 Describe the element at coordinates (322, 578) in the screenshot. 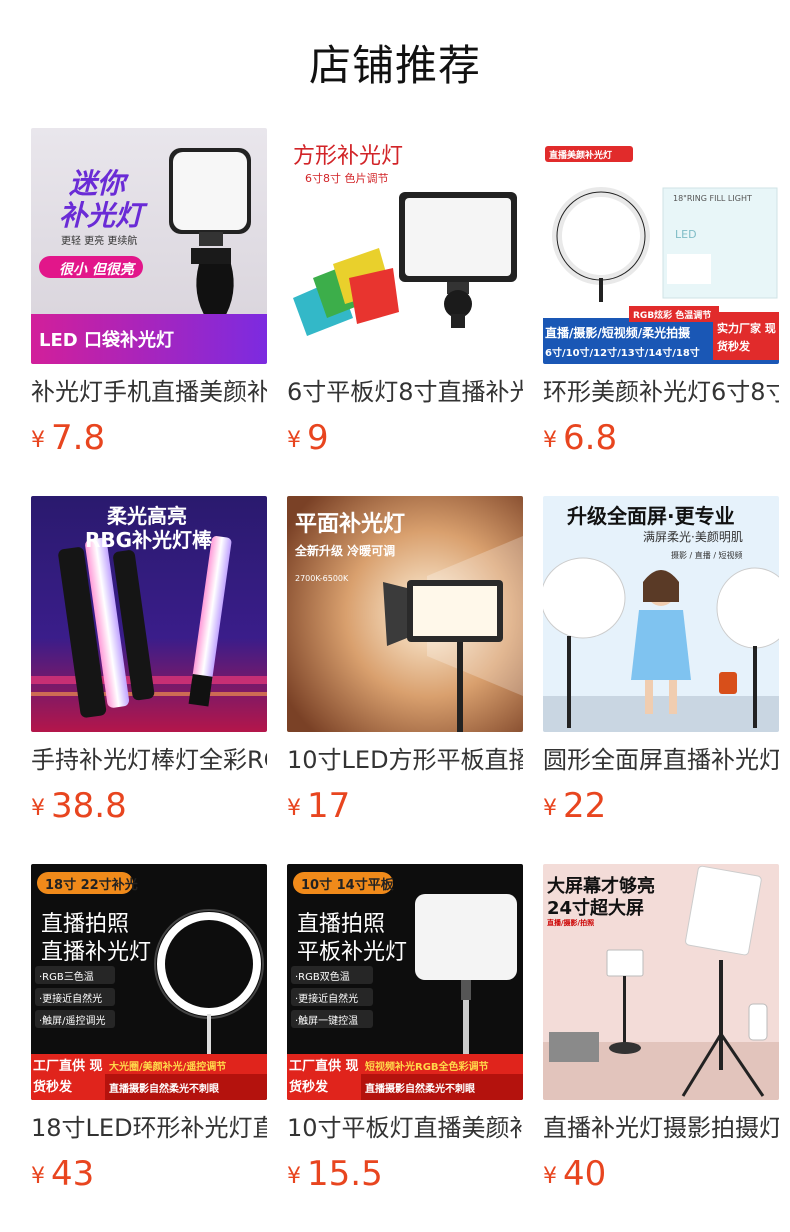

I see `image-note: 2700K-6500K` at that location.